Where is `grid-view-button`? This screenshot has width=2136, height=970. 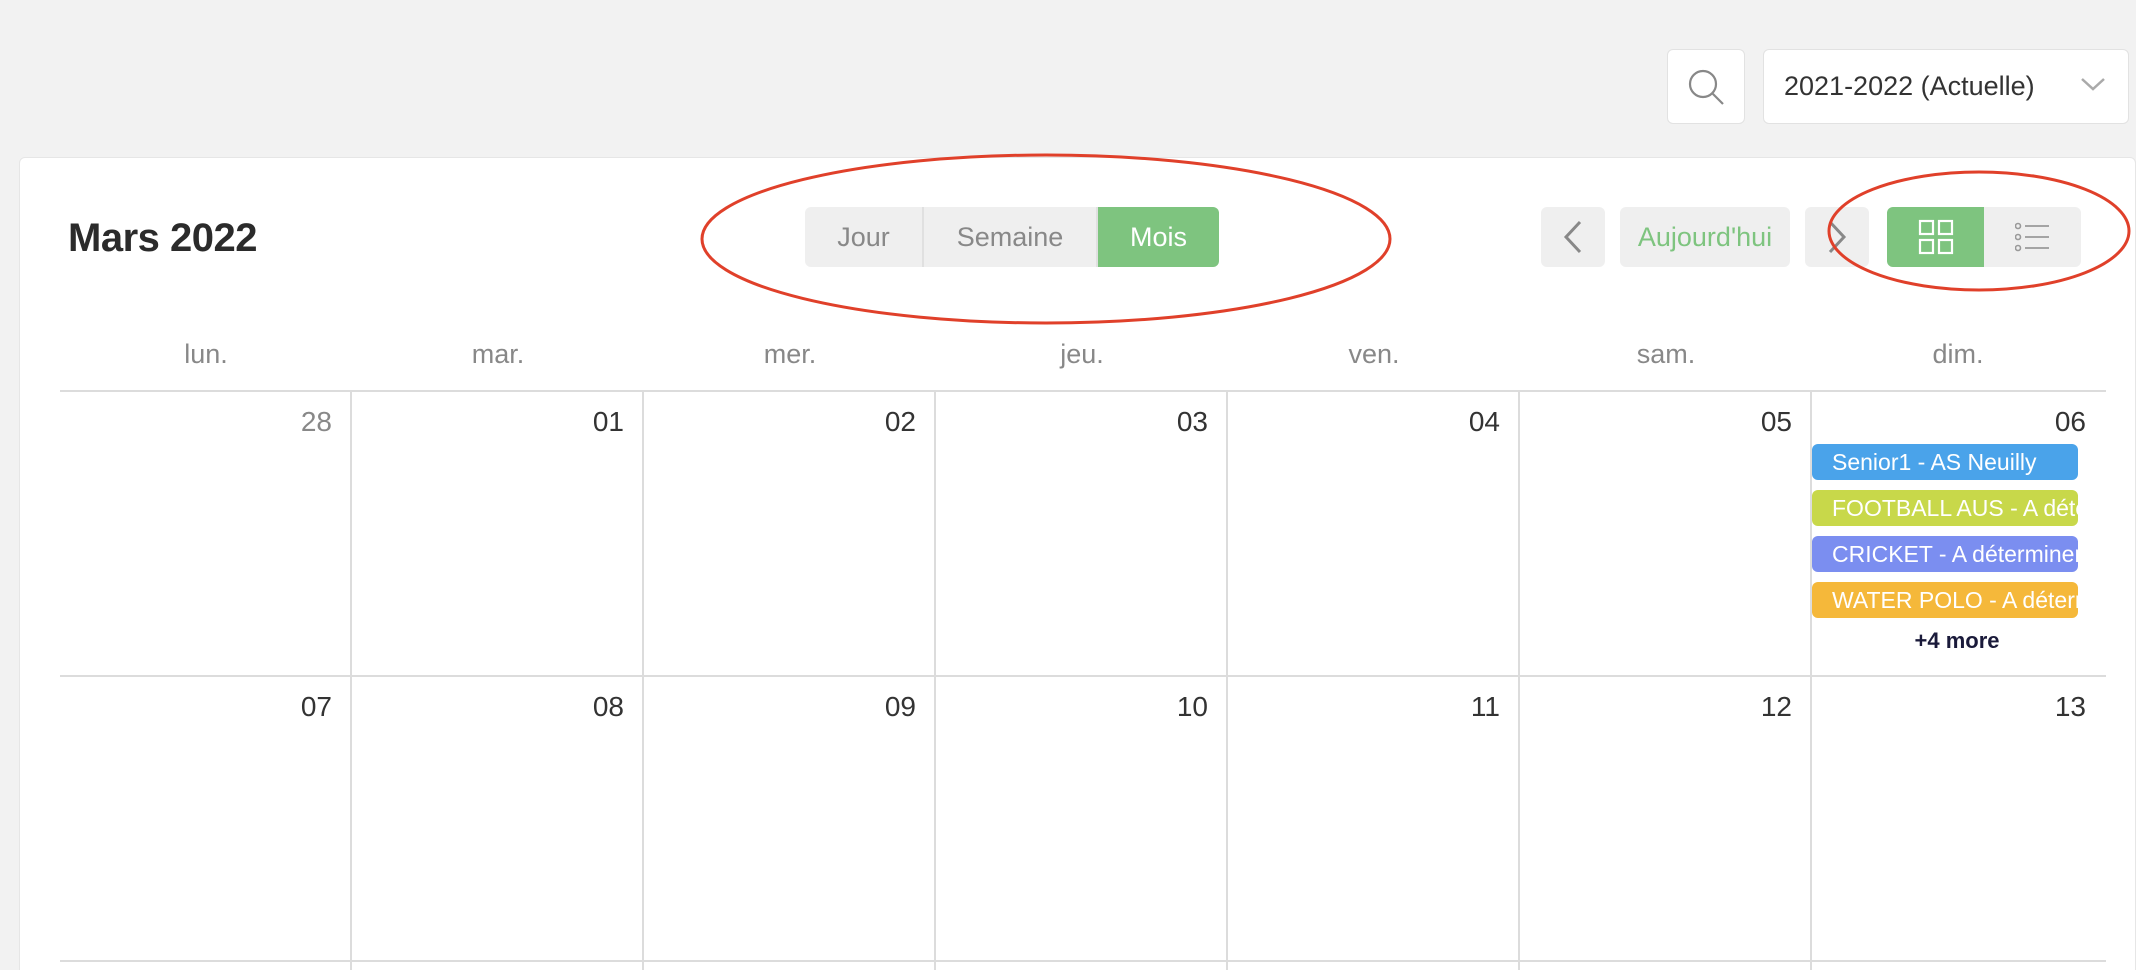
grid-view-button is located at coordinates (1935, 237).